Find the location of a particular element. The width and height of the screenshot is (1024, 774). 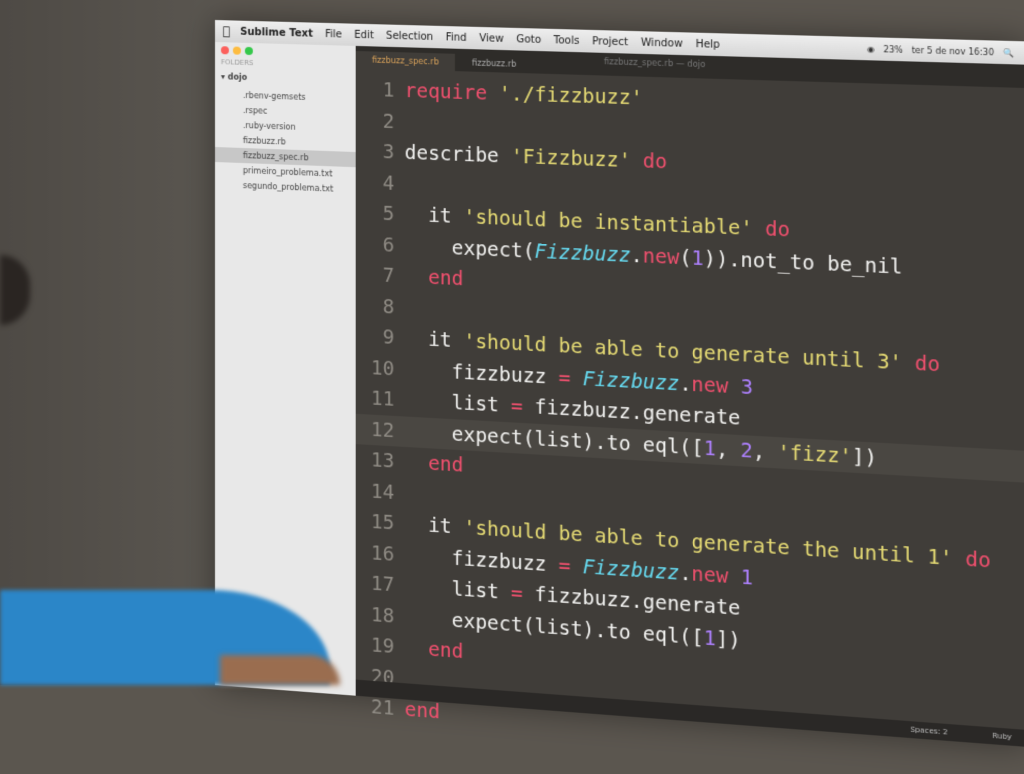

tab-fizzbuzz: fizzbuzz.rb is located at coordinates (494, 64).